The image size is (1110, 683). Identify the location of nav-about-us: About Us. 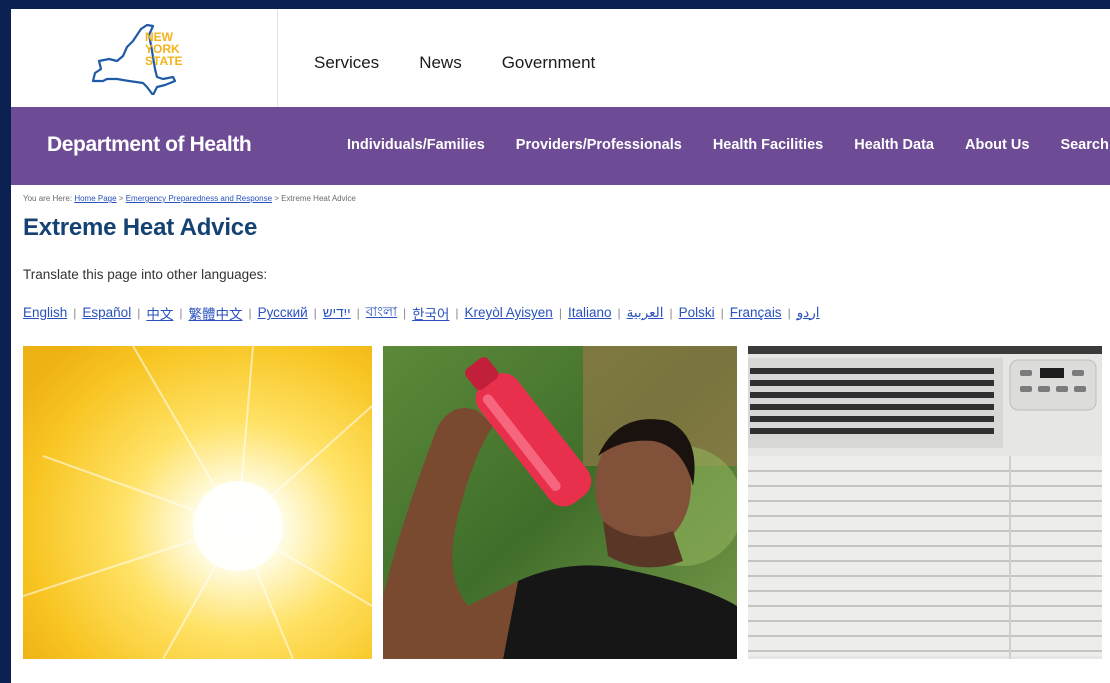
(997, 145).